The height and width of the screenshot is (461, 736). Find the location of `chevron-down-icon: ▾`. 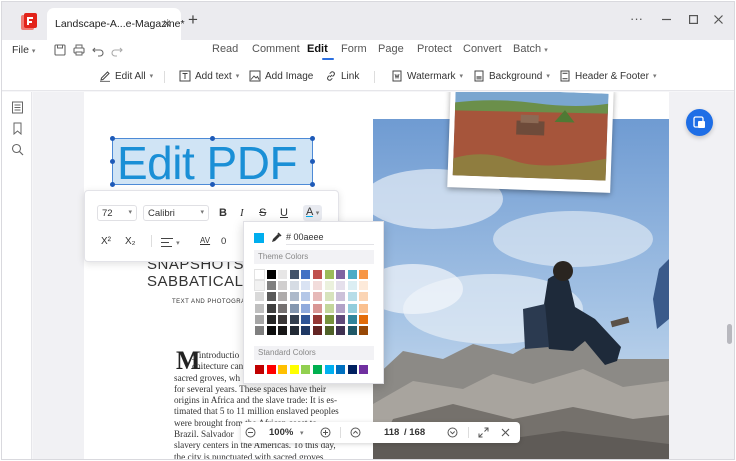

chevron-down-icon: ▾ is located at coordinates (302, 433).